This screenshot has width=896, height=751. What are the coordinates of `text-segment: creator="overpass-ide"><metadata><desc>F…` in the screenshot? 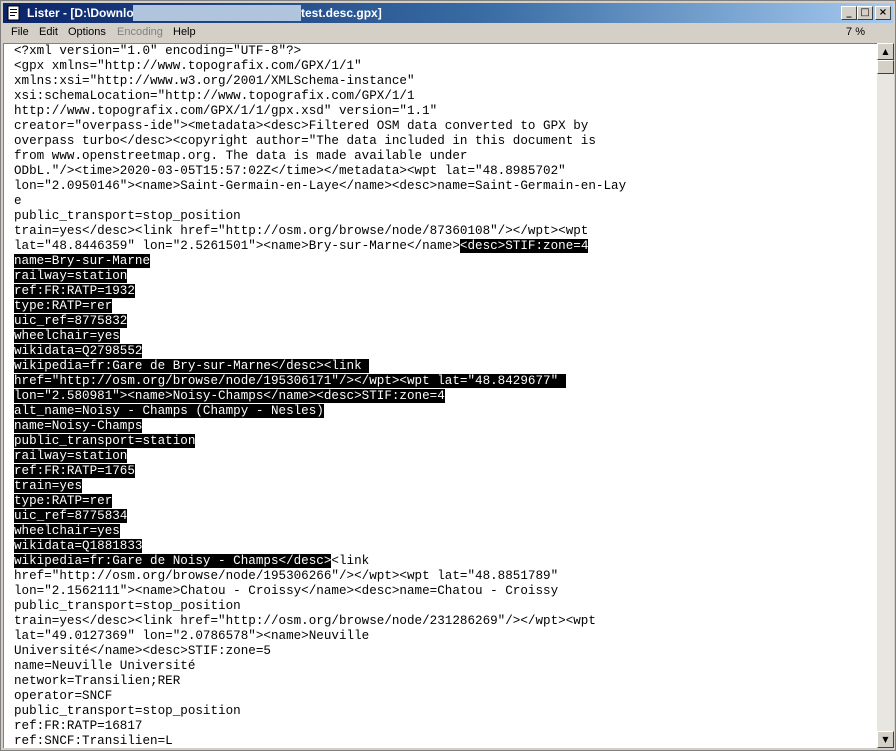 It's located at (301, 126).